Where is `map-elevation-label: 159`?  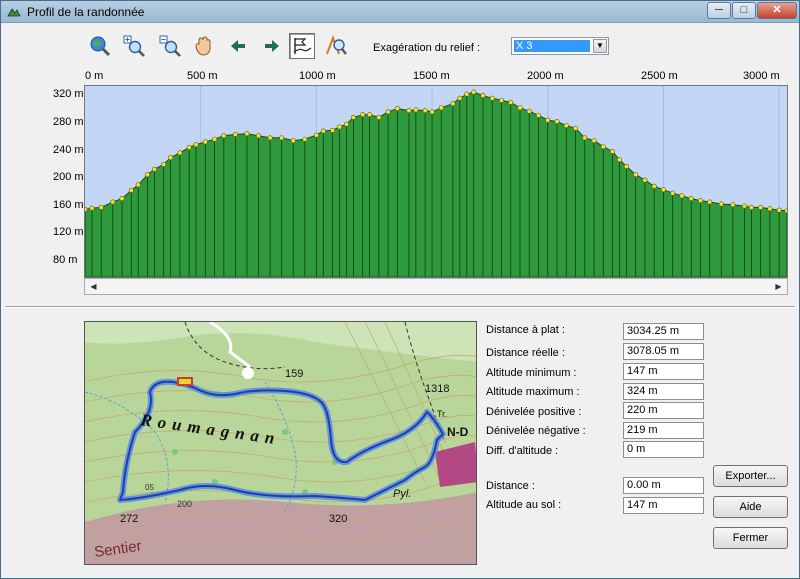 map-elevation-label: 159 is located at coordinates (294, 374).